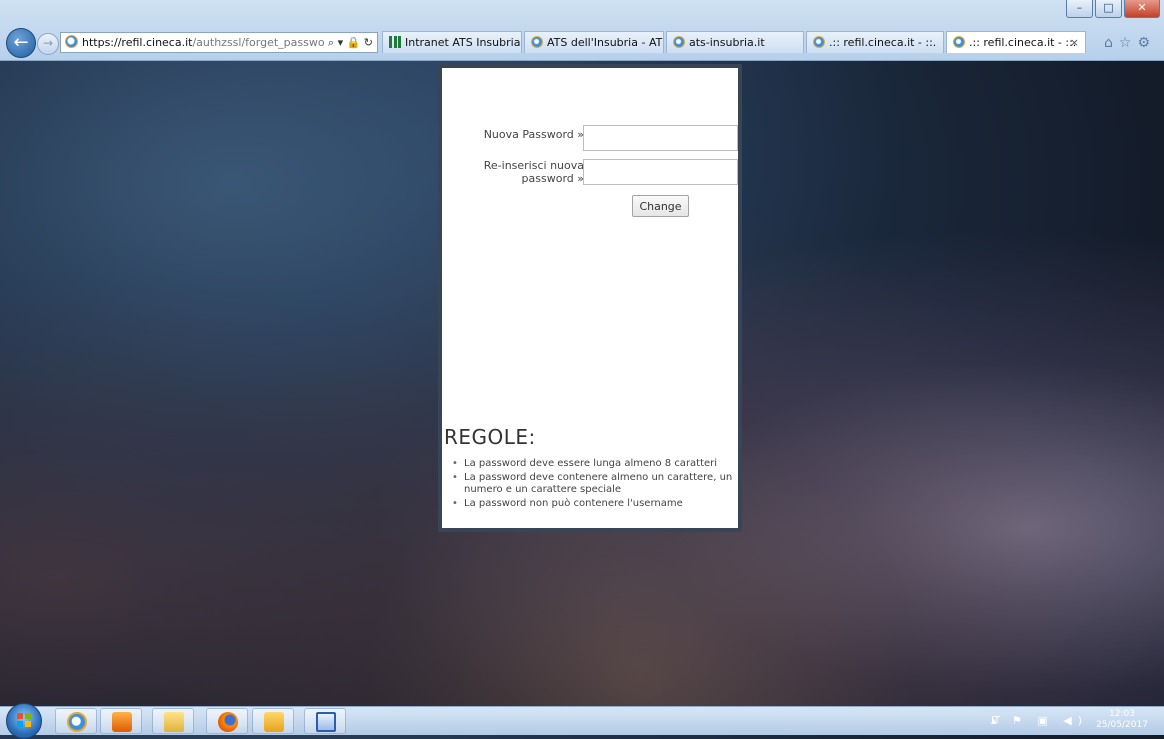  Describe the element at coordinates (660, 138) in the screenshot. I see `new-password-input` at that location.